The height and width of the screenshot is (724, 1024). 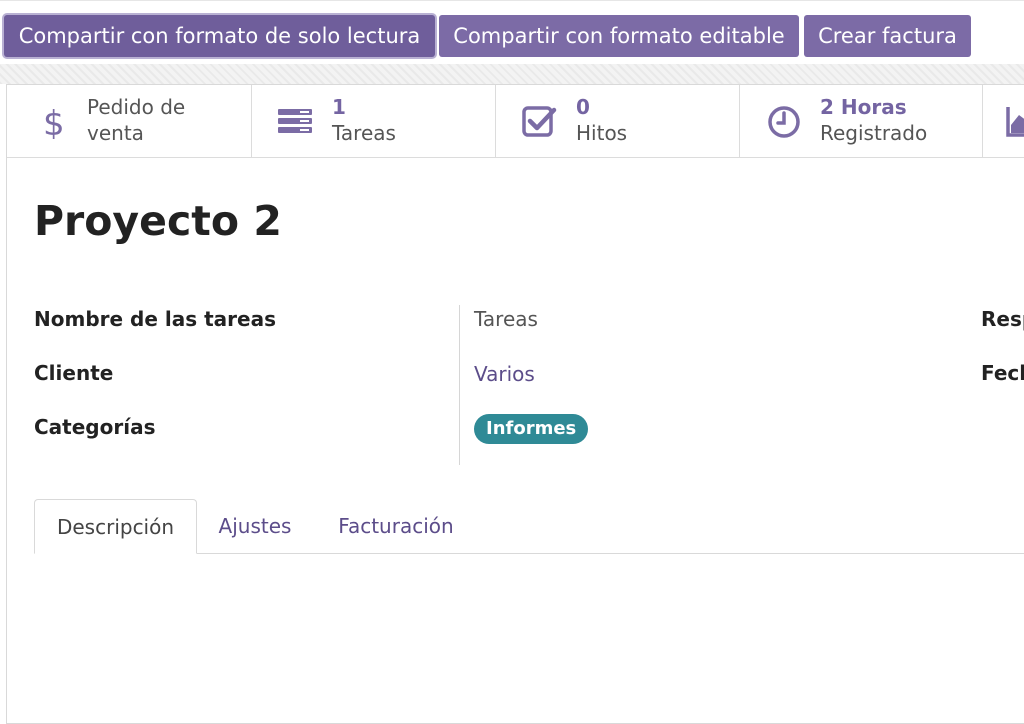 I want to click on hours-smart-button: 2 Horas Registrado, so click(x=861, y=121).